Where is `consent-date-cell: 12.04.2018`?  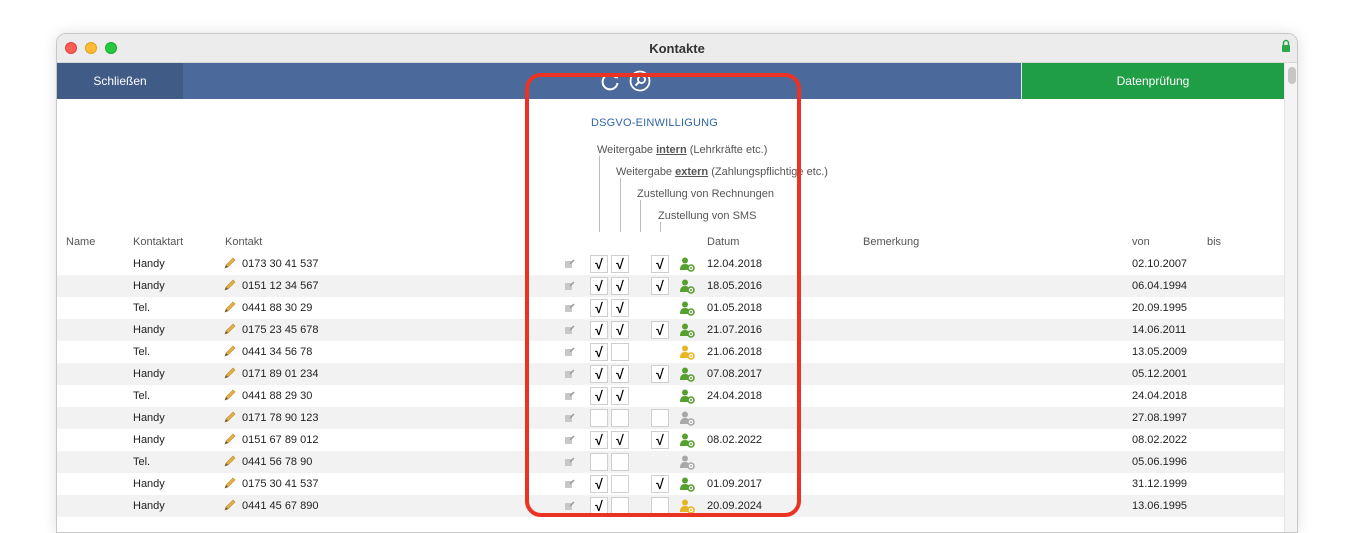 consent-date-cell: 12.04.2018 is located at coordinates (735, 264).